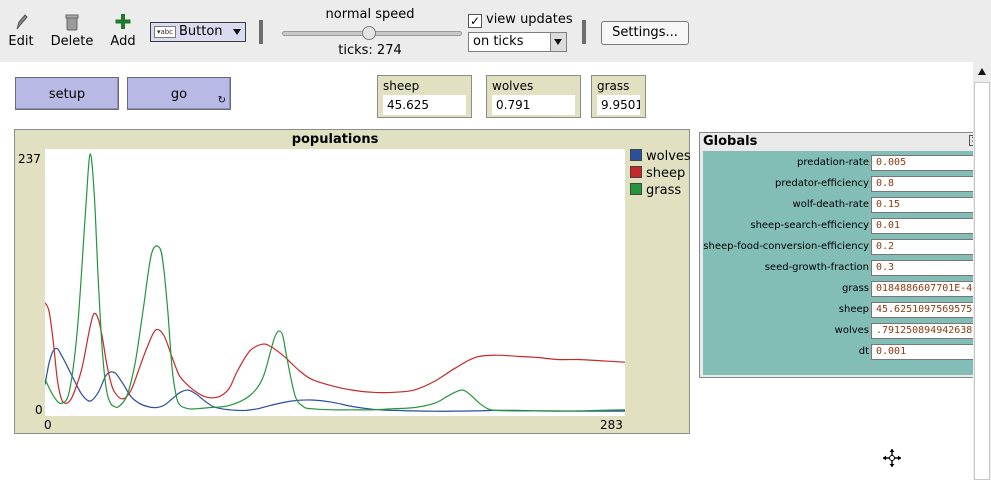 Image resolution: width=991 pixels, height=480 pixels. I want to click on global-value-field: 45.6251097569575, so click(923, 310).